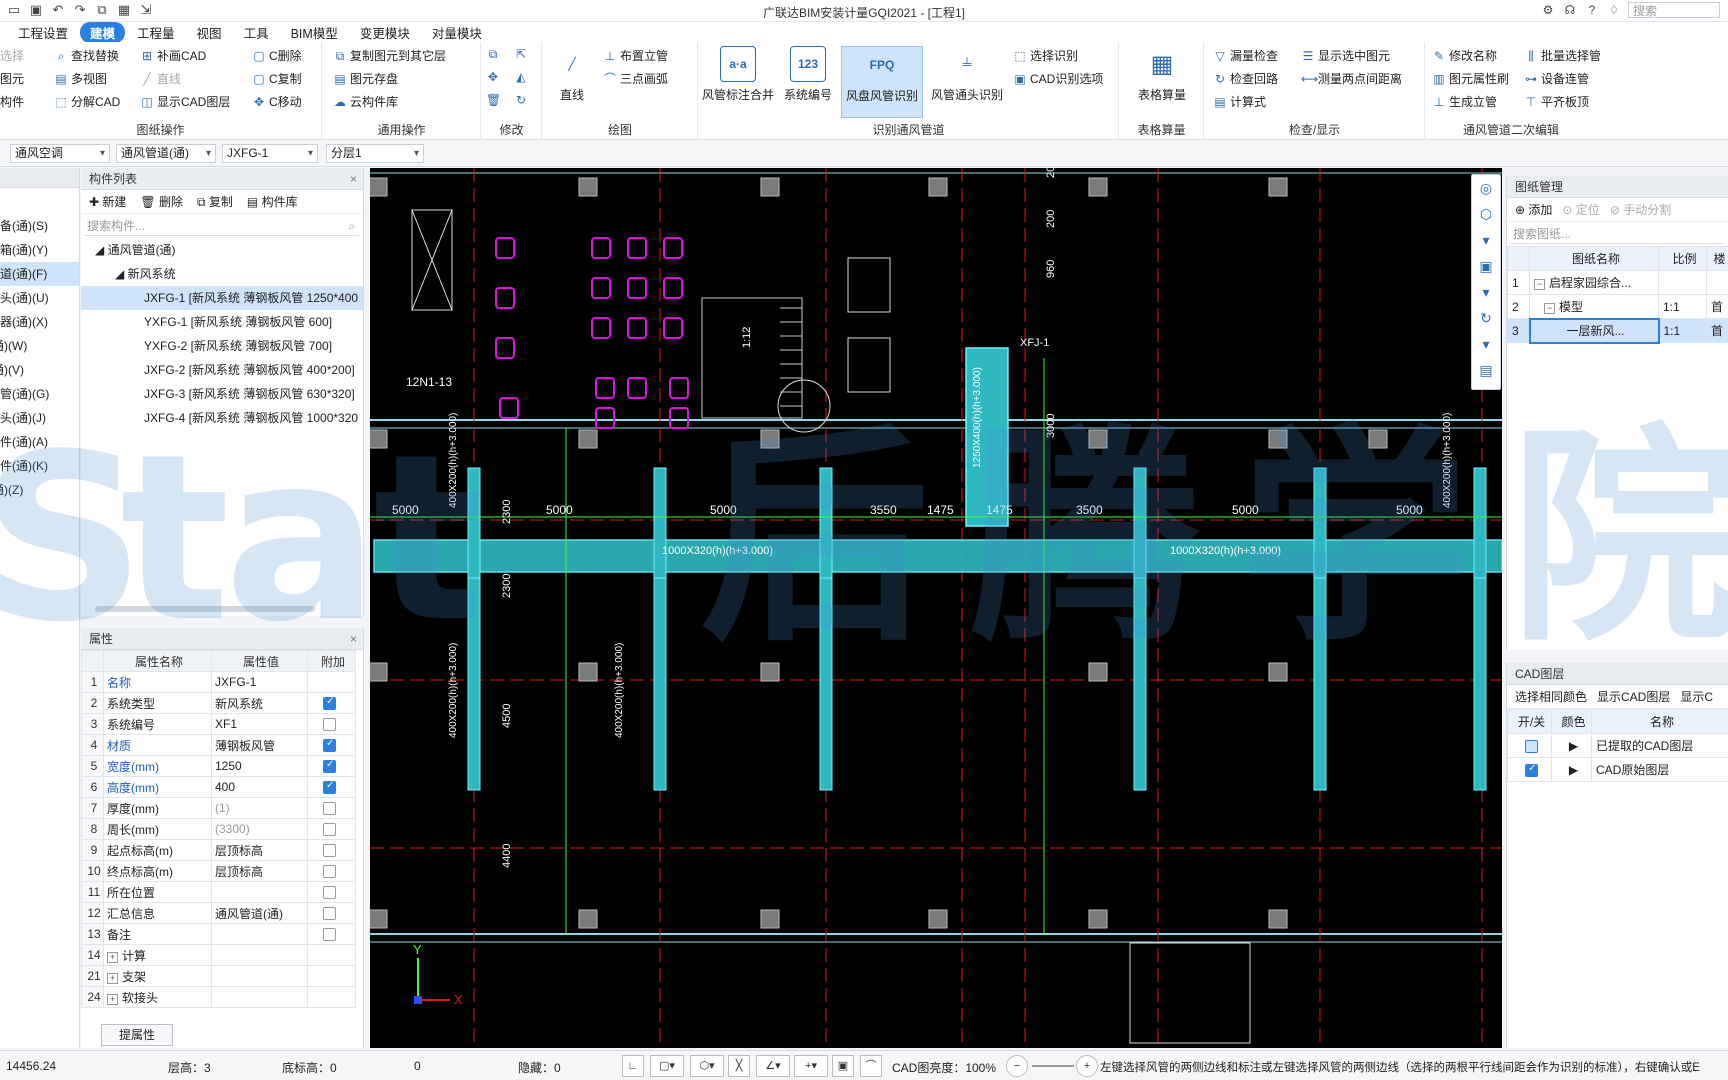  I want to click on property-value: 新风系统, so click(259, 703).